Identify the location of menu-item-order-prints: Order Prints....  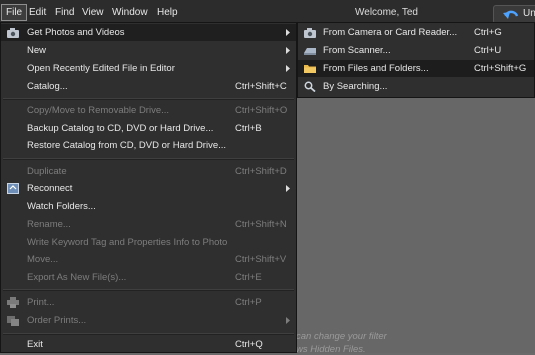
(148, 320).